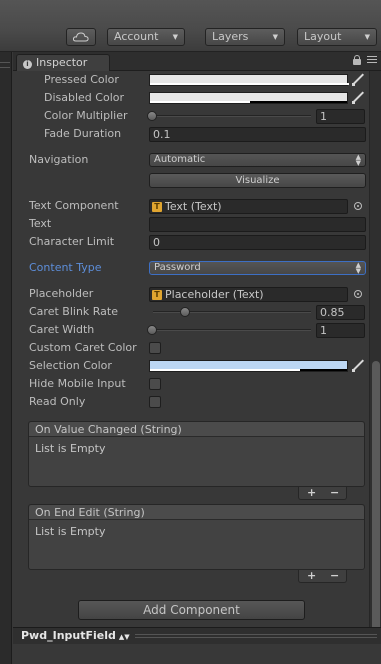 The width and height of the screenshot is (381, 664). Describe the element at coordinates (40, 223) in the screenshot. I see `property-label: Text` at that location.